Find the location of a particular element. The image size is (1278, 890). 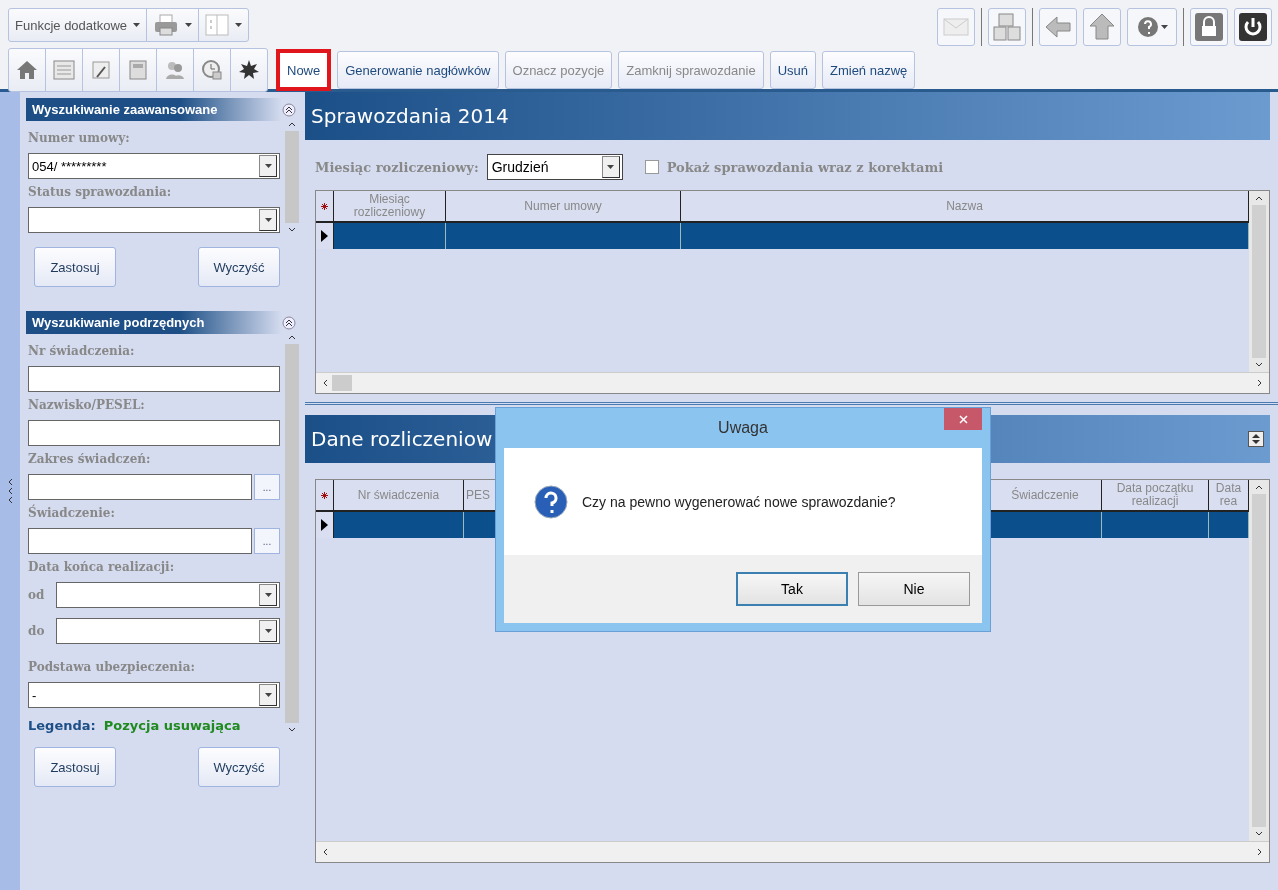

field-label: Numer umowy: is located at coordinates (79, 138).